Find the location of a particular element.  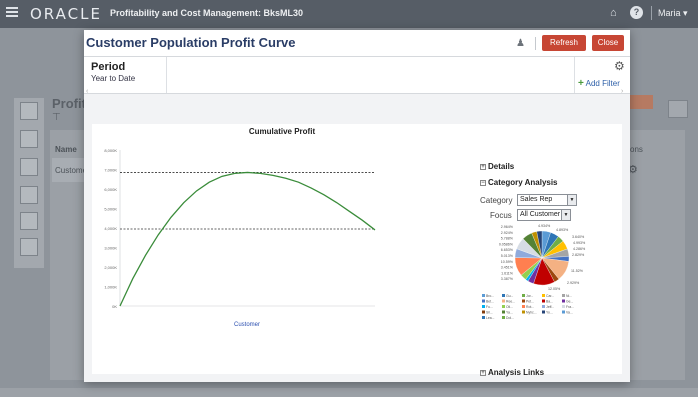

user-menu: Maria ▾ is located at coordinates (673, 13).